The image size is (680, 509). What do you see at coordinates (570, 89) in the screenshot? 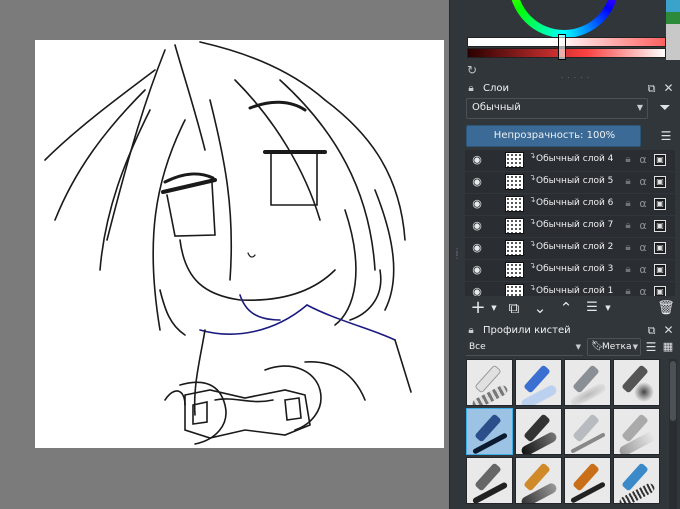
I see `layers-panel-header: 🔒︎ Слои ⧉ ✕` at bounding box center [570, 89].